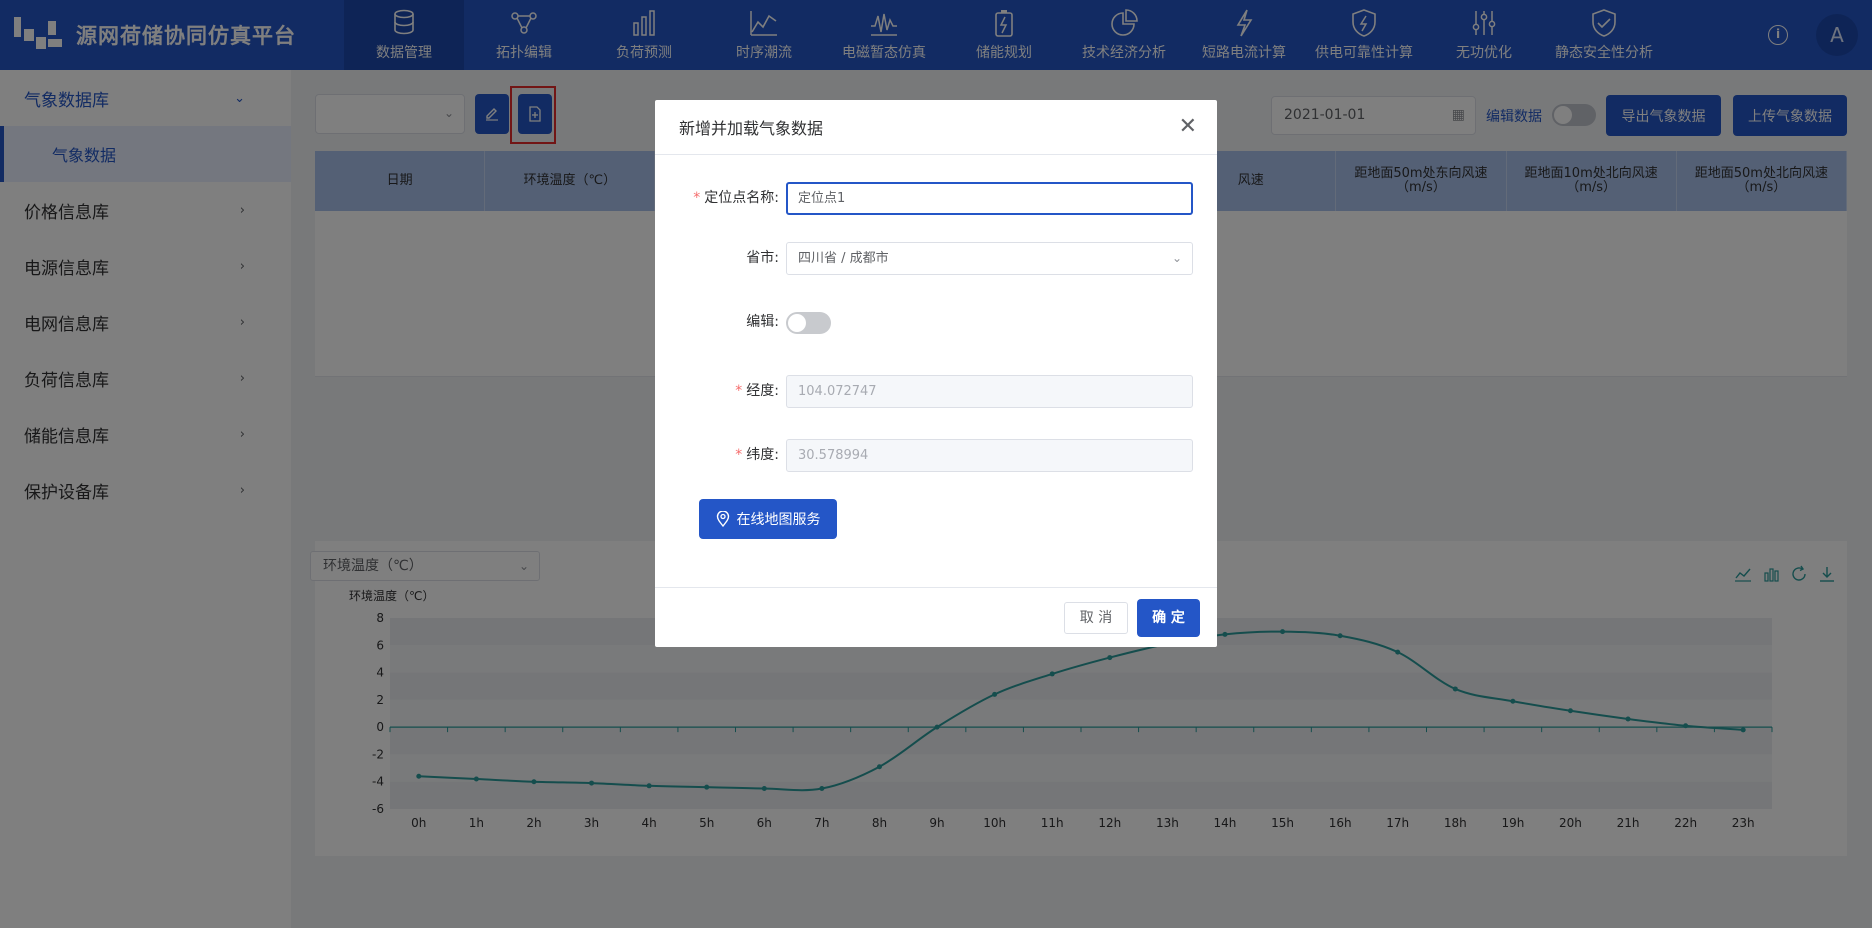  I want to click on form-row-lng: * 经度: 104.072747, so click(936, 391).